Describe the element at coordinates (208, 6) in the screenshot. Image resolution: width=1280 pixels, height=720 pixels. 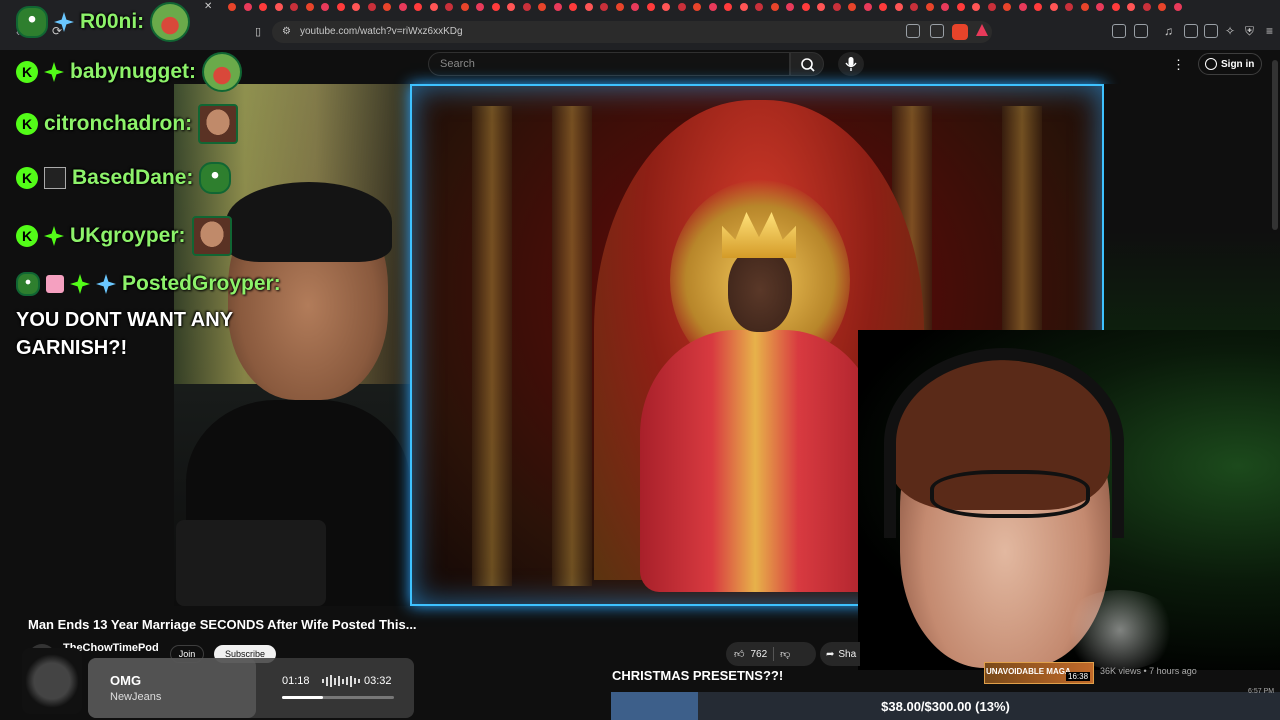
I see `close-tab-icon: ✕` at that location.